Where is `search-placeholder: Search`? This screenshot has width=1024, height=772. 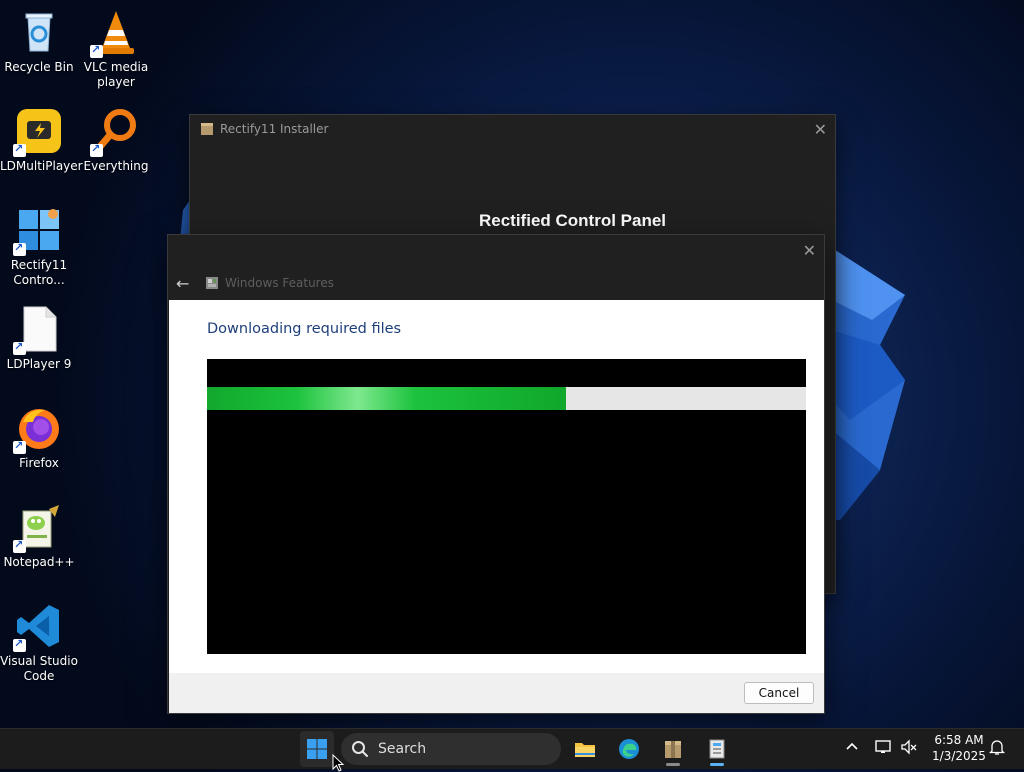 search-placeholder: Search is located at coordinates (402, 749).